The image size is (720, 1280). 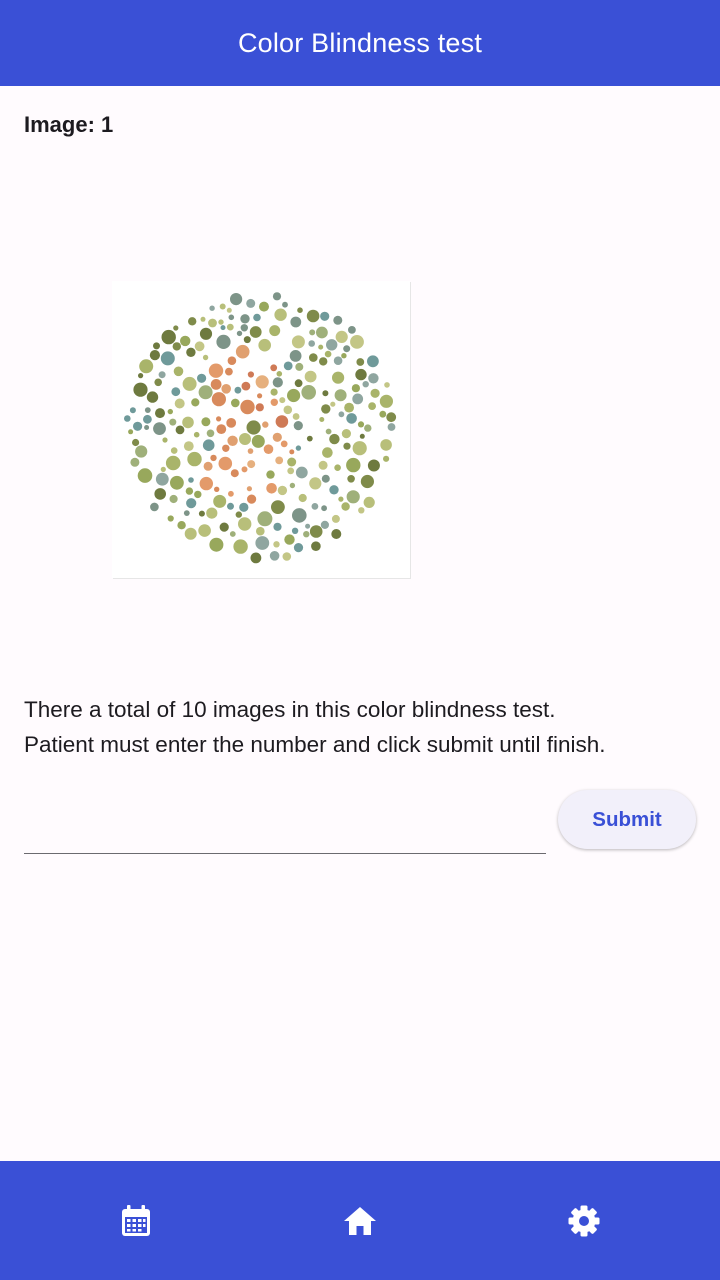 I want to click on nav-home-button, so click(x=360, y=1221).